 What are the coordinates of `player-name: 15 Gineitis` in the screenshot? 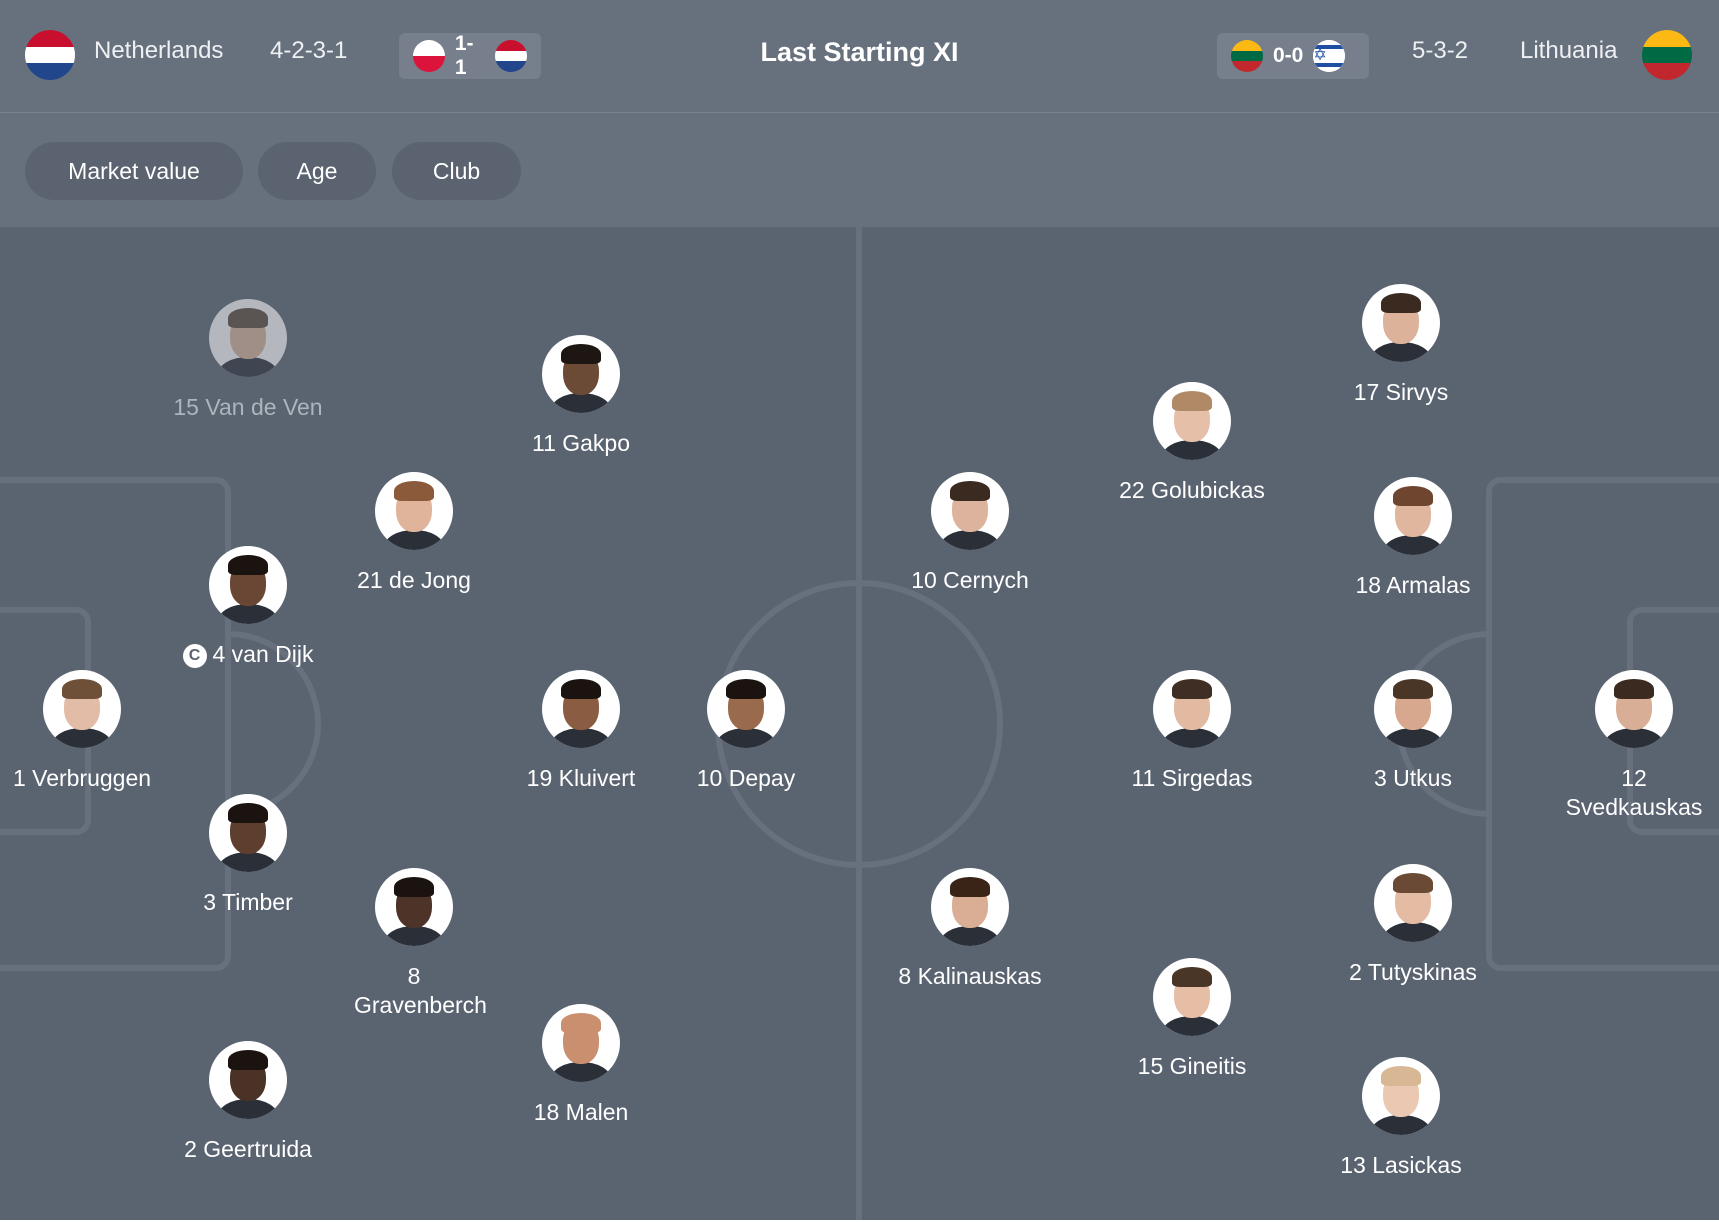 It's located at (1192, 1066).